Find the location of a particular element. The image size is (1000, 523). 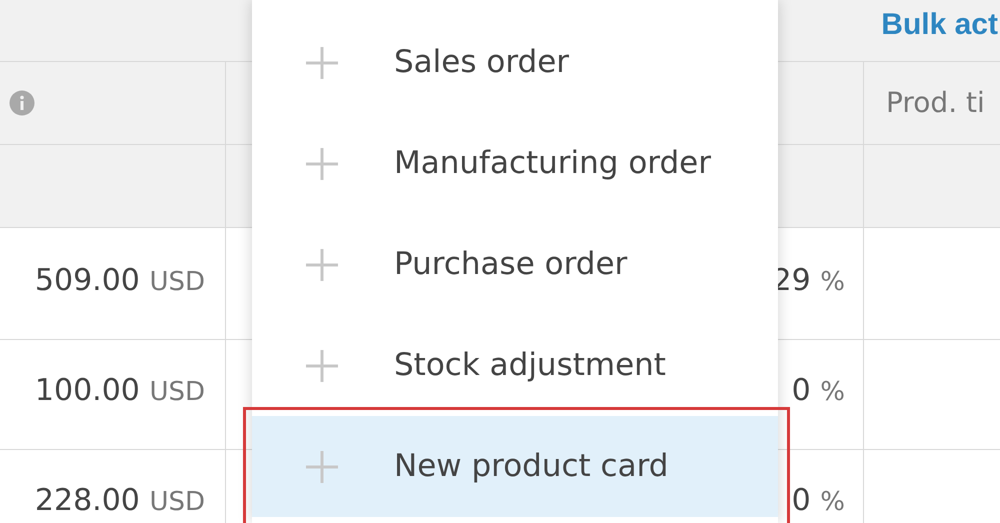

menu-item: Sales order is located at coordinates (515, 62).